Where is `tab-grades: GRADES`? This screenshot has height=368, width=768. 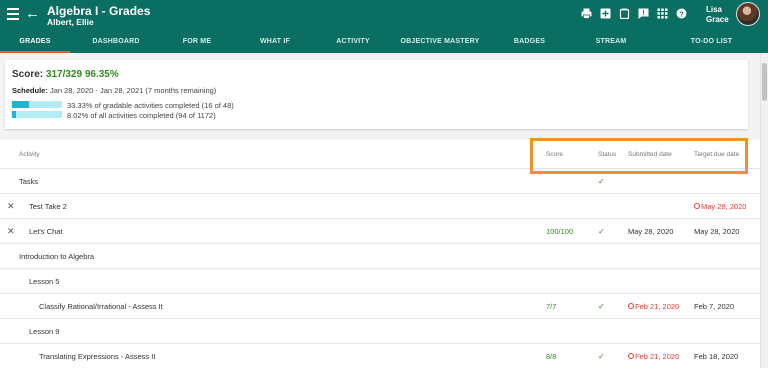 tab-grades: GRADES is located at coordinates (35, 41).